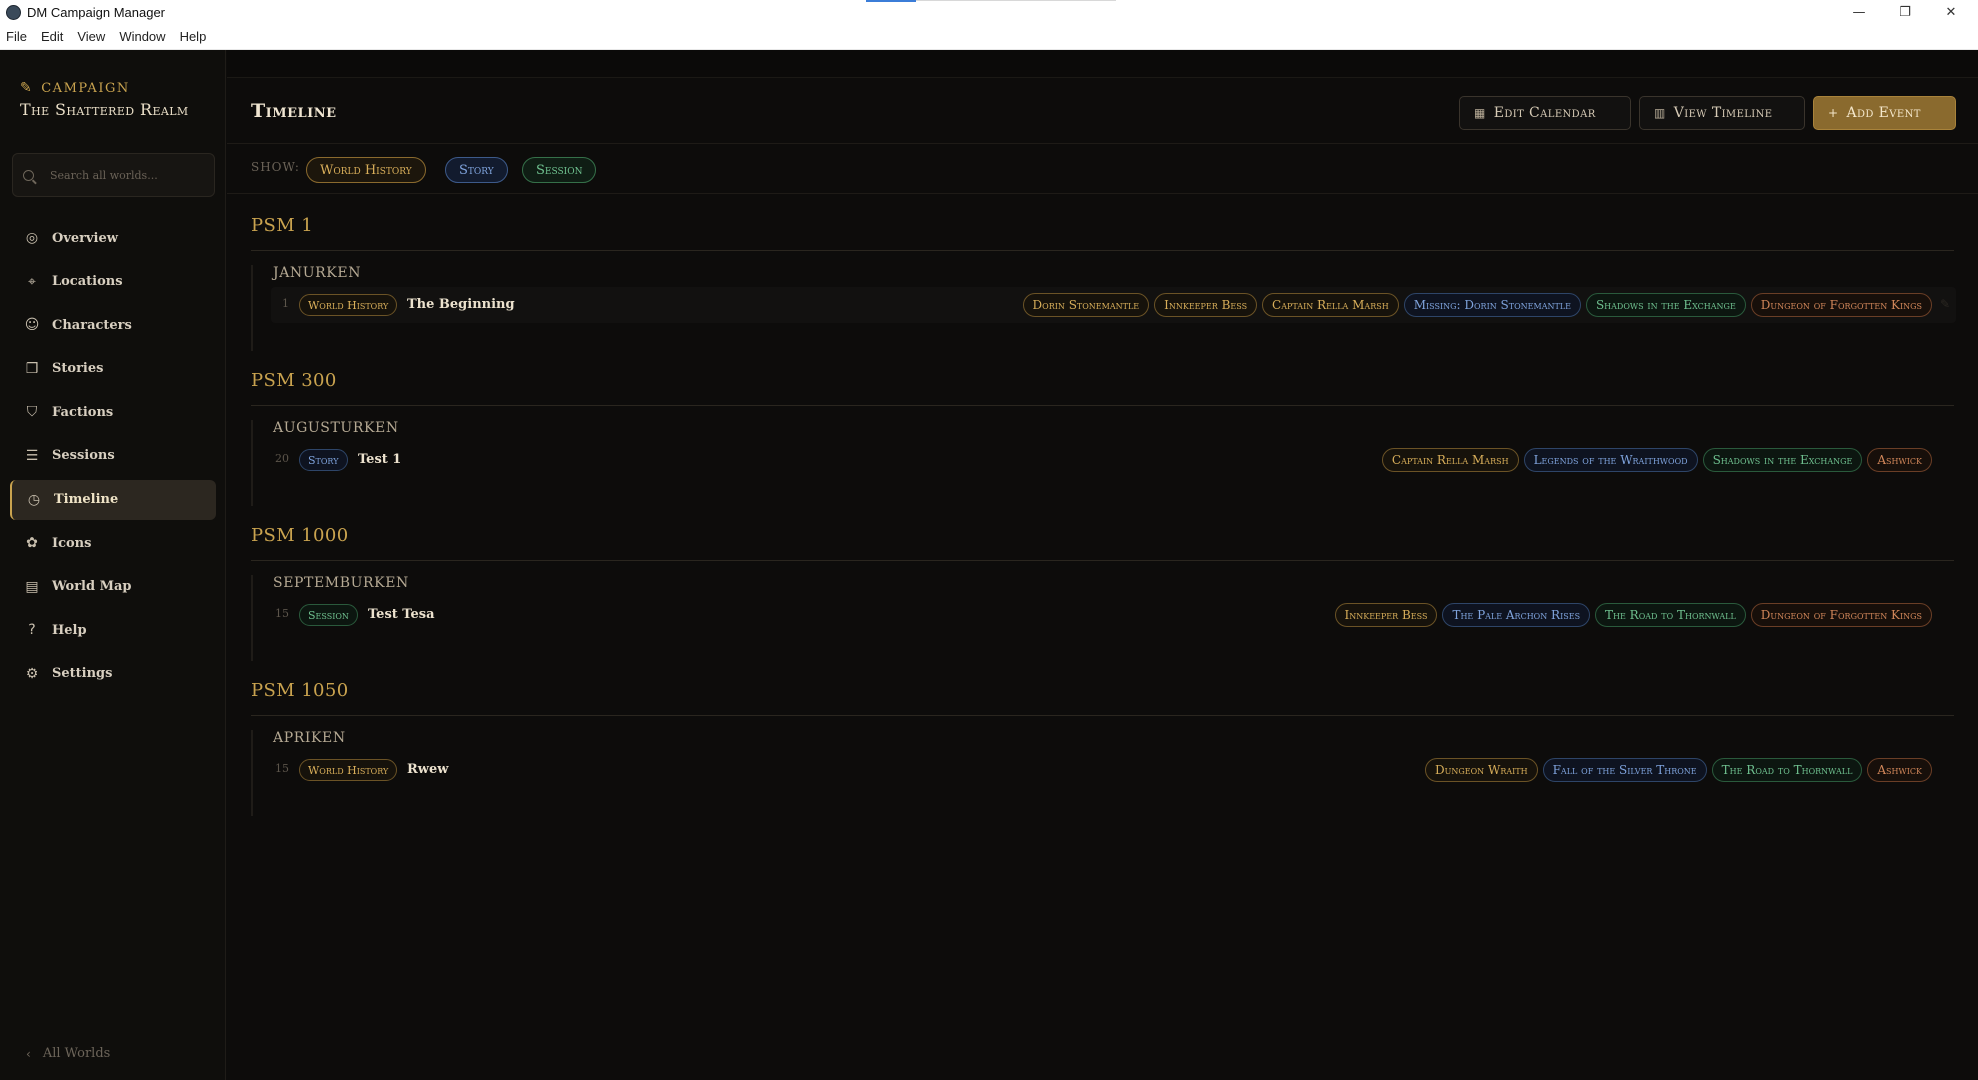 Image resolution: width=1978 pixels, height=1080 pixels. Describe the element at coordinates (96, 12) in the screenshot. I see `window-title: DM Campaign Manager` at that location.